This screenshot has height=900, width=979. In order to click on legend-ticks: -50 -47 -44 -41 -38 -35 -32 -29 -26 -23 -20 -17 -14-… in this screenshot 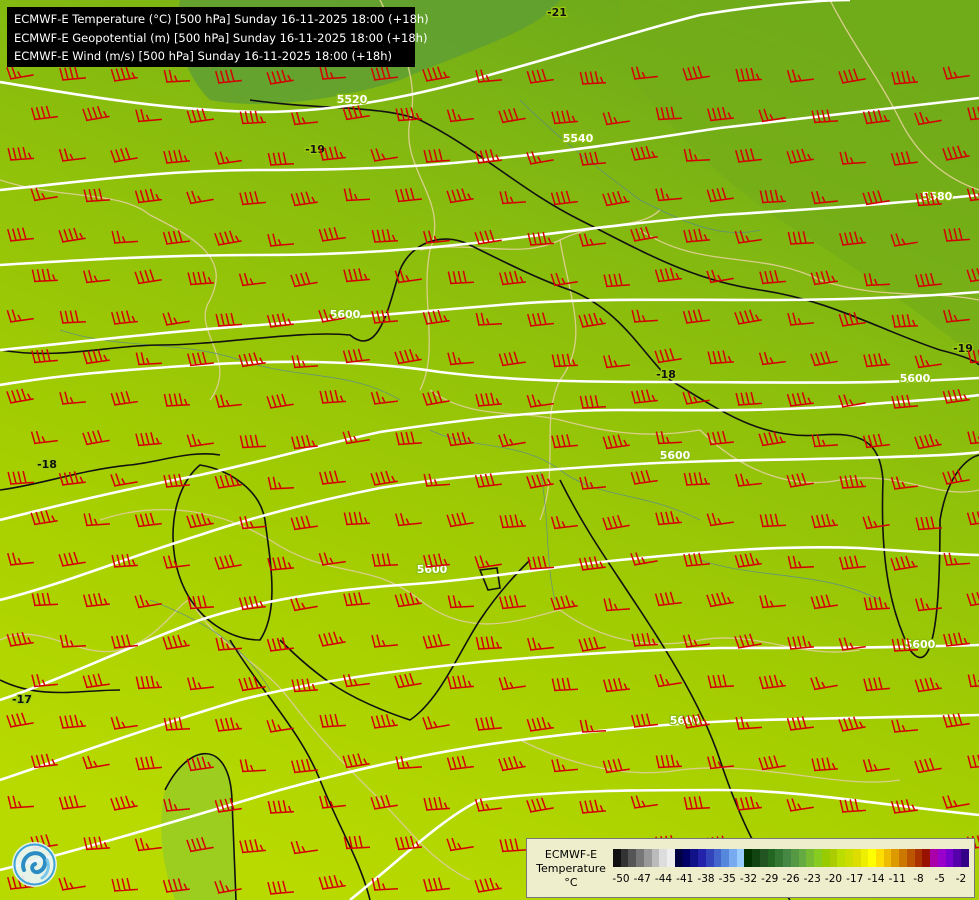, I will do `click(790, 880)`.